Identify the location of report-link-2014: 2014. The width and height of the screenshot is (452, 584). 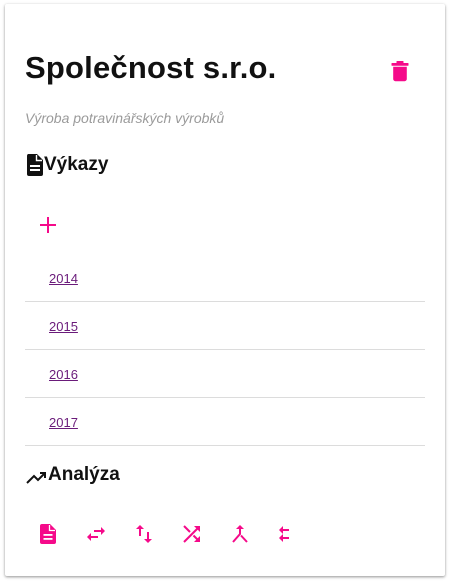
(63, 278).